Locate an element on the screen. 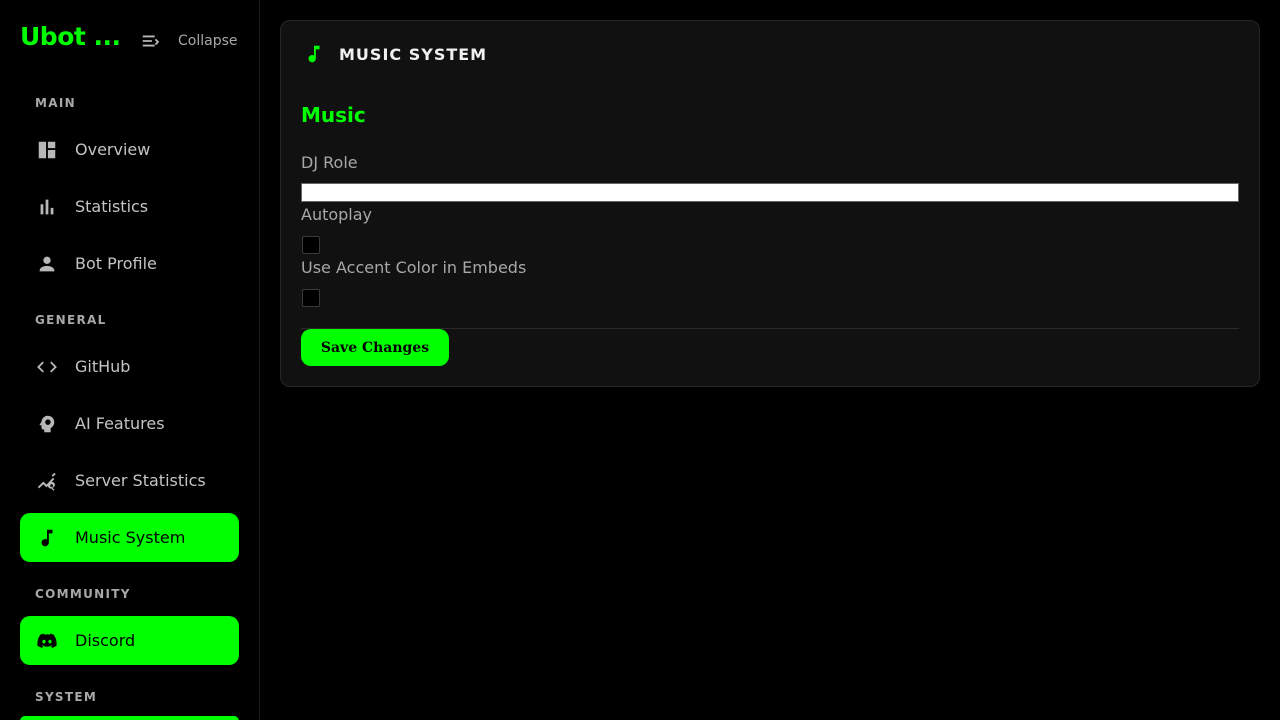 The image size is (1280, 720). brain-icon is located at coordinates (47, 424).